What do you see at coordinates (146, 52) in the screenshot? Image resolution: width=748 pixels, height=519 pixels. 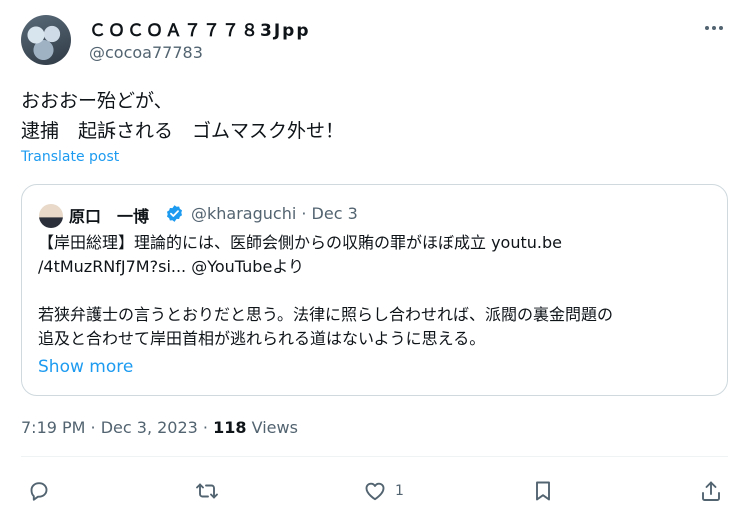 I see `author-handle: @cocoa77783` at bounding box center [146, 52].